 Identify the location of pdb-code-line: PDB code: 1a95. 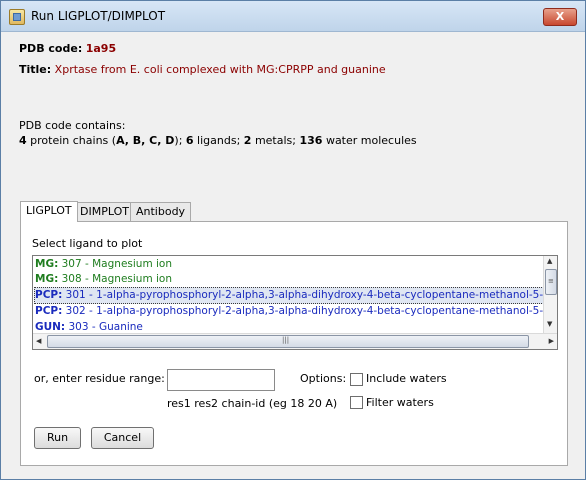
(67, 48).